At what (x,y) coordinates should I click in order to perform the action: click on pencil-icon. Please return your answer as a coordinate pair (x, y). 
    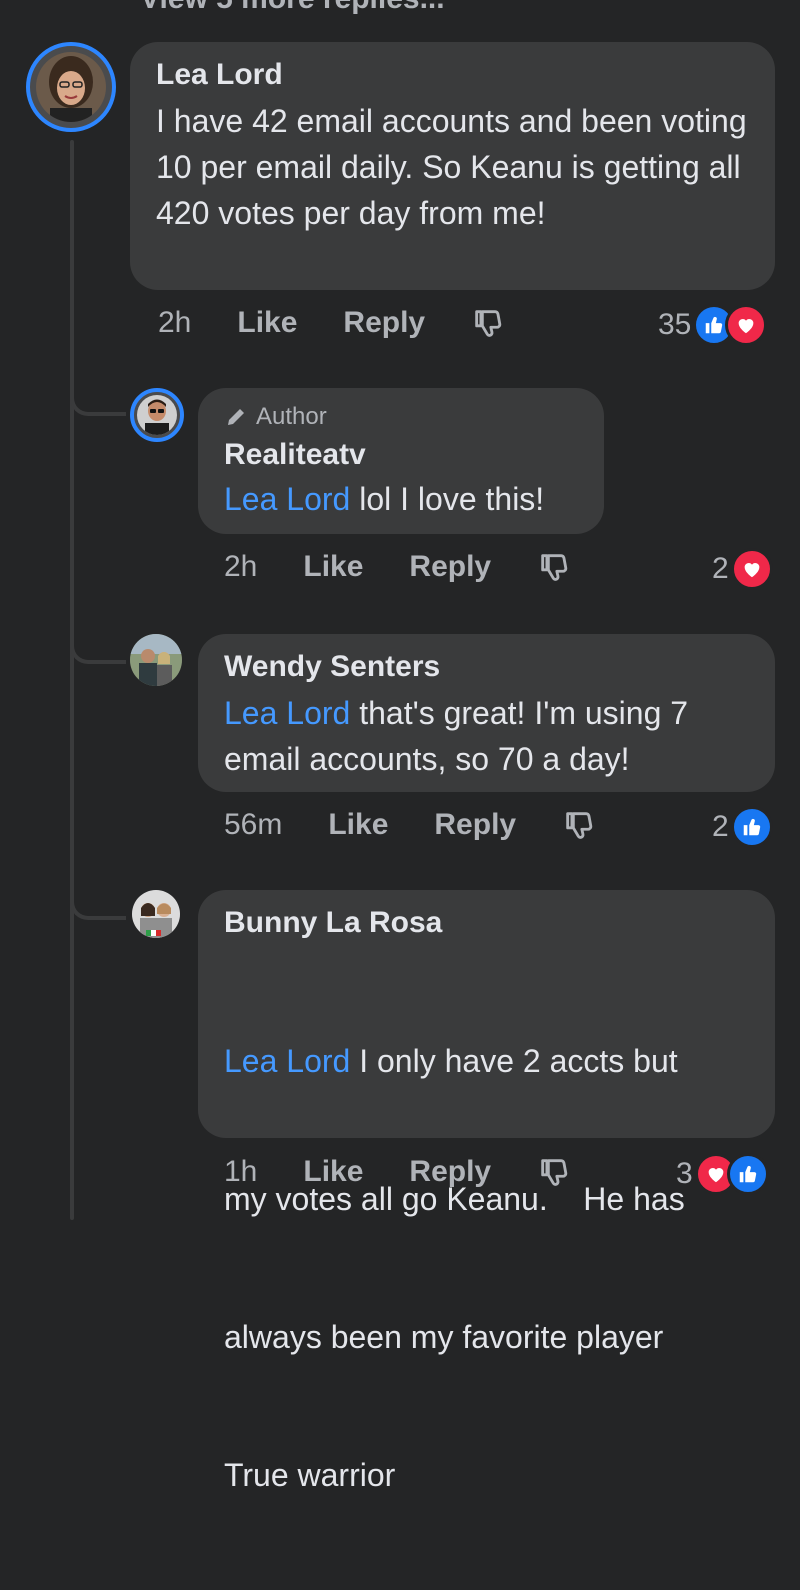
    Looking at the image, I should click on (236, 417).